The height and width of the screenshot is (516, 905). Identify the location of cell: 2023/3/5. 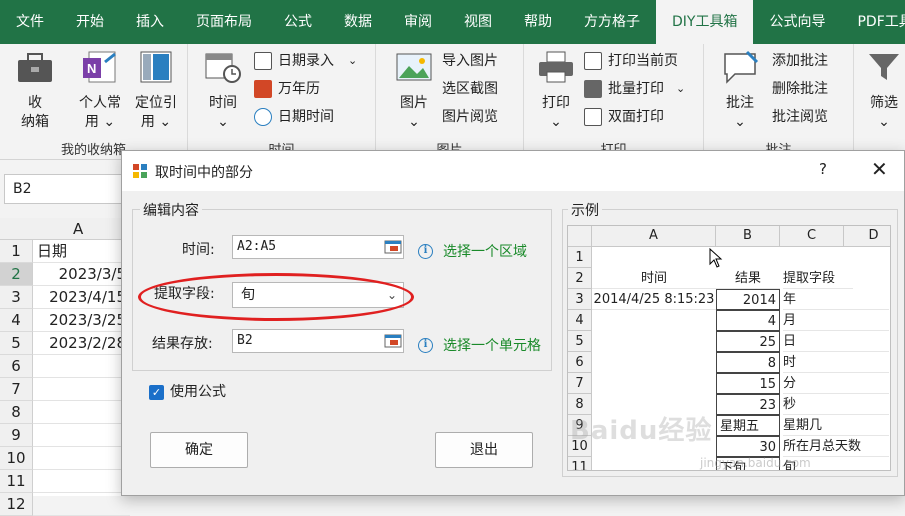
(81, 274).